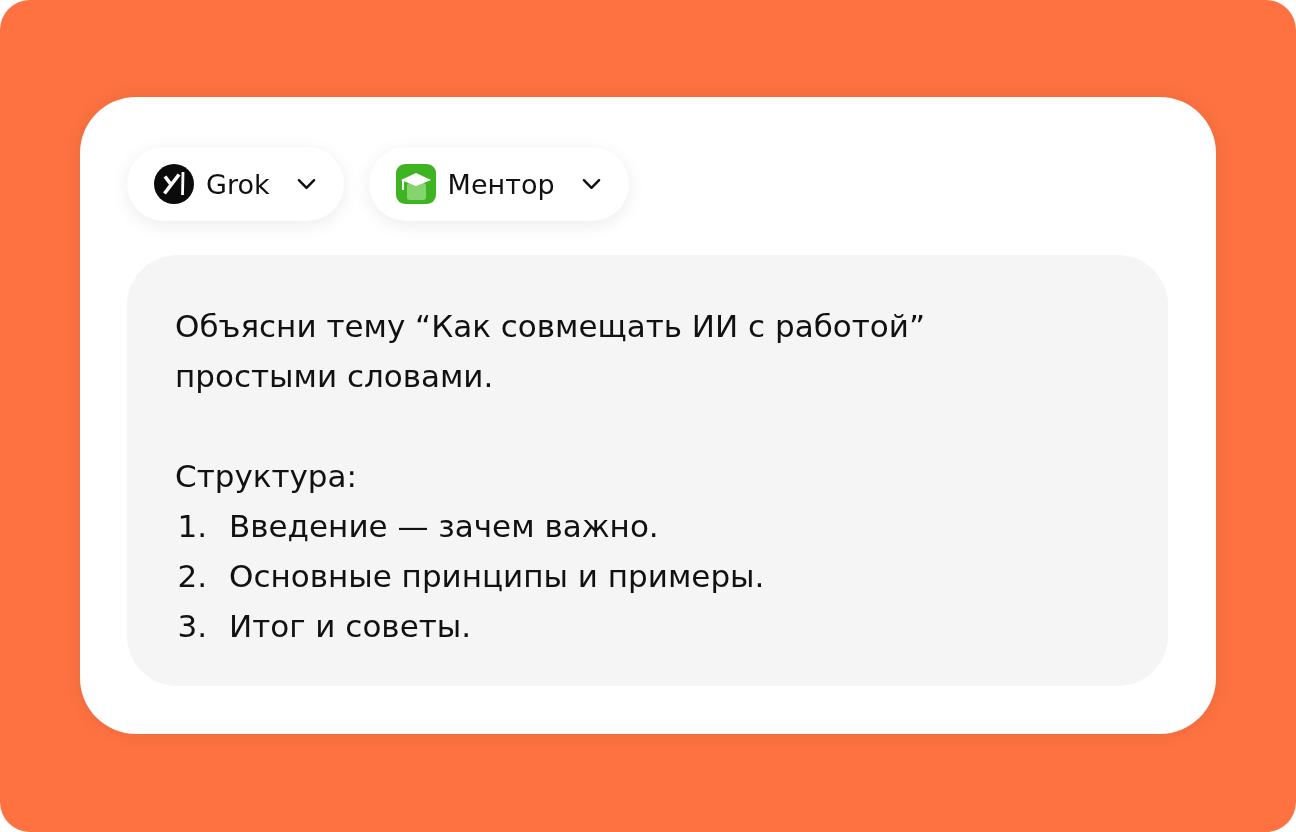  Describe the element at coordinates (191, 526) in the screenshot. I see `step-number: 1.` at that location.